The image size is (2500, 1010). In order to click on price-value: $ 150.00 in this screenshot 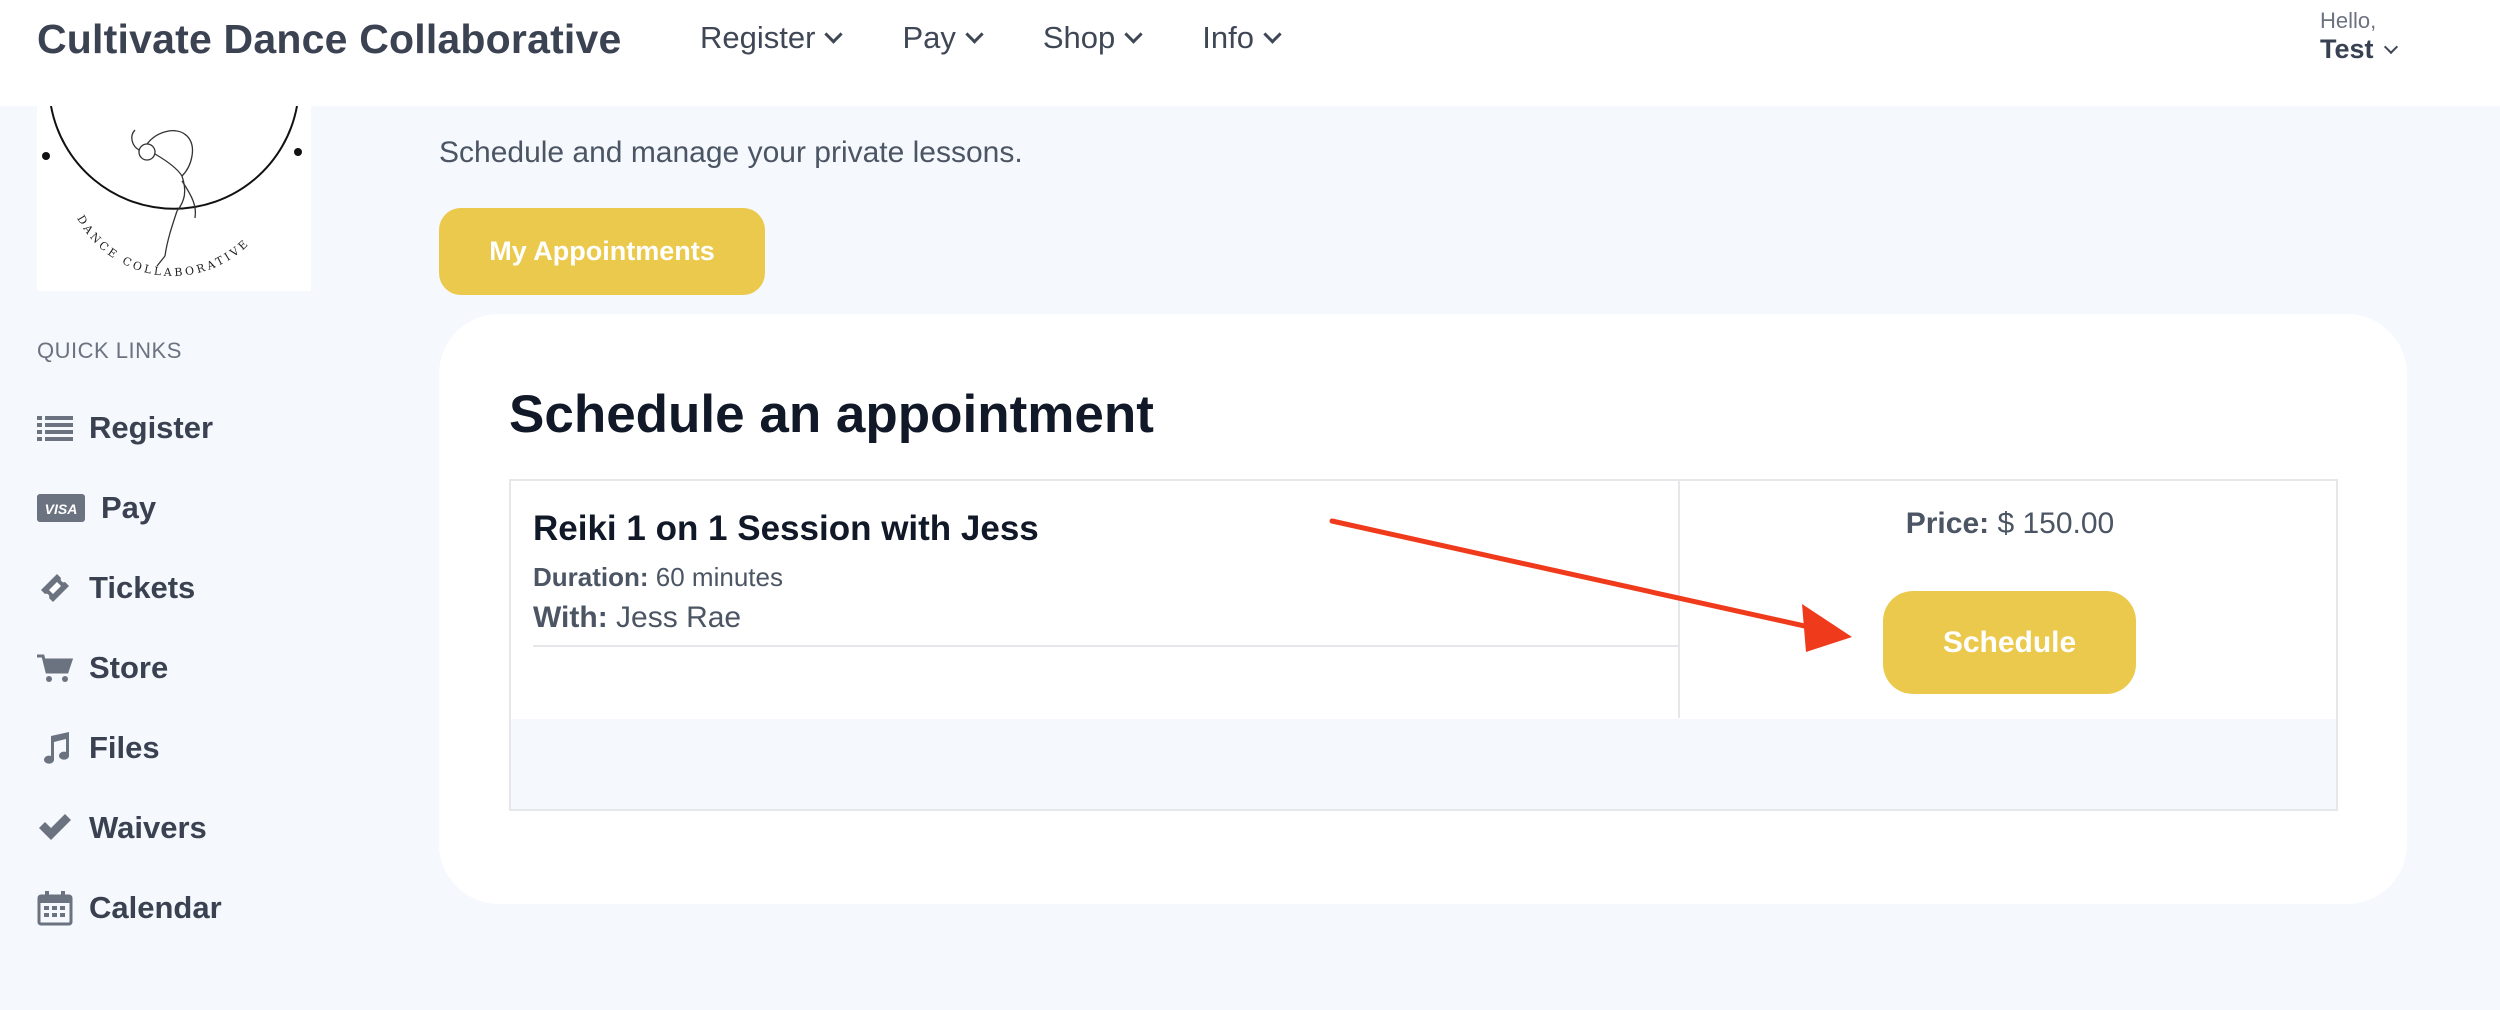, I will do `click(2056, 523)`.